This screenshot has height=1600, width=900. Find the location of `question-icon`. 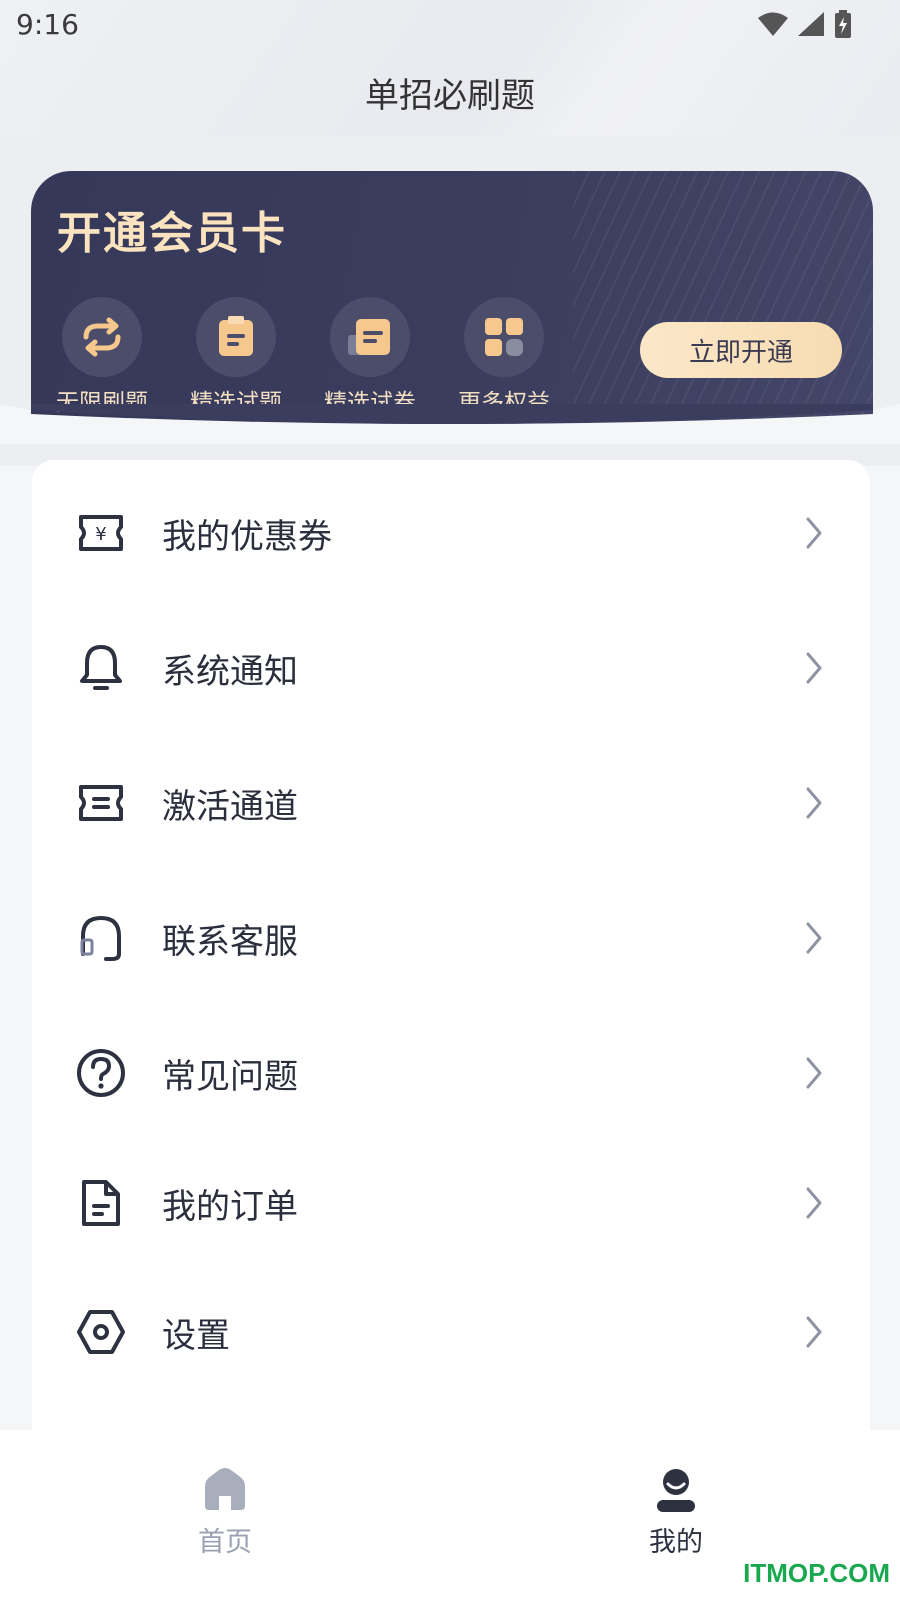

question-icon is located at coordinates (101, 1073).